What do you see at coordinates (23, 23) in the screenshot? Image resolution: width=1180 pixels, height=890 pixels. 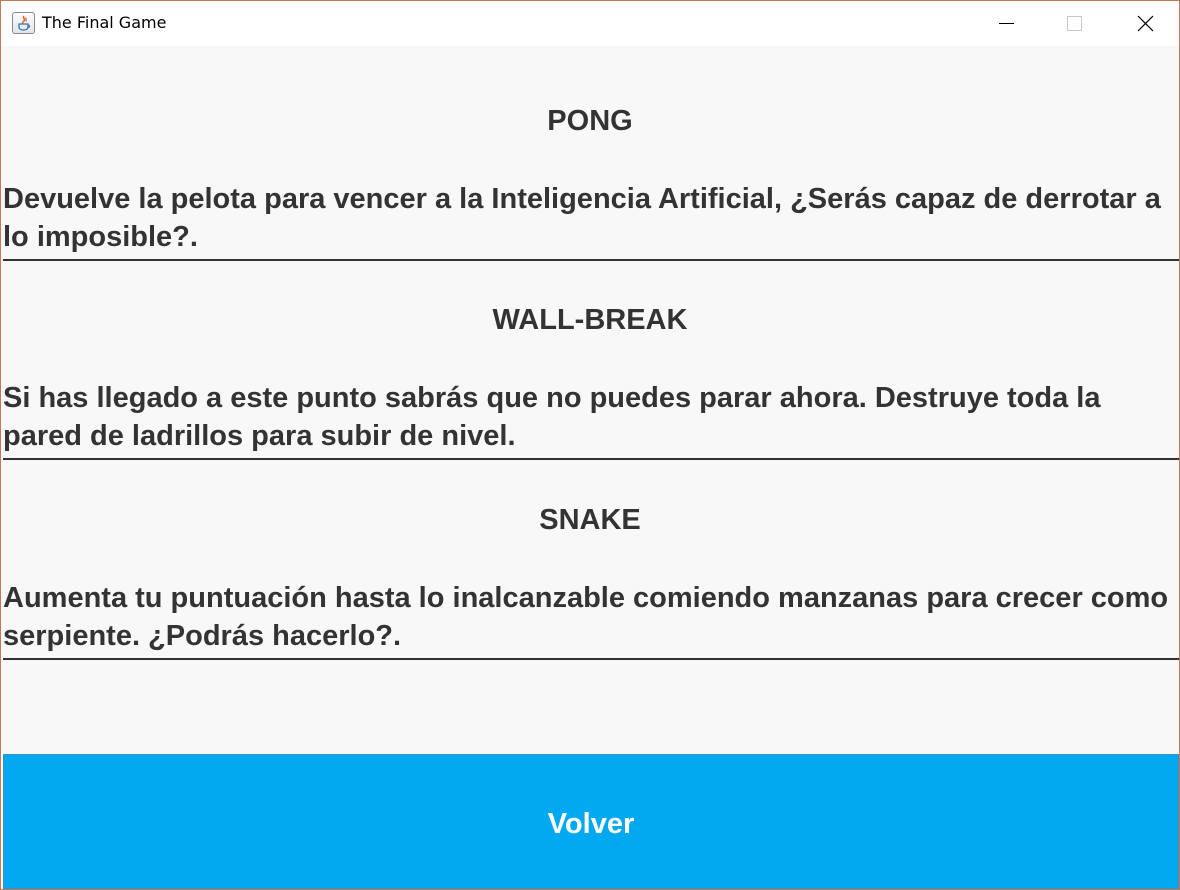 I see `java-icon` at bounding box center [23, 23].